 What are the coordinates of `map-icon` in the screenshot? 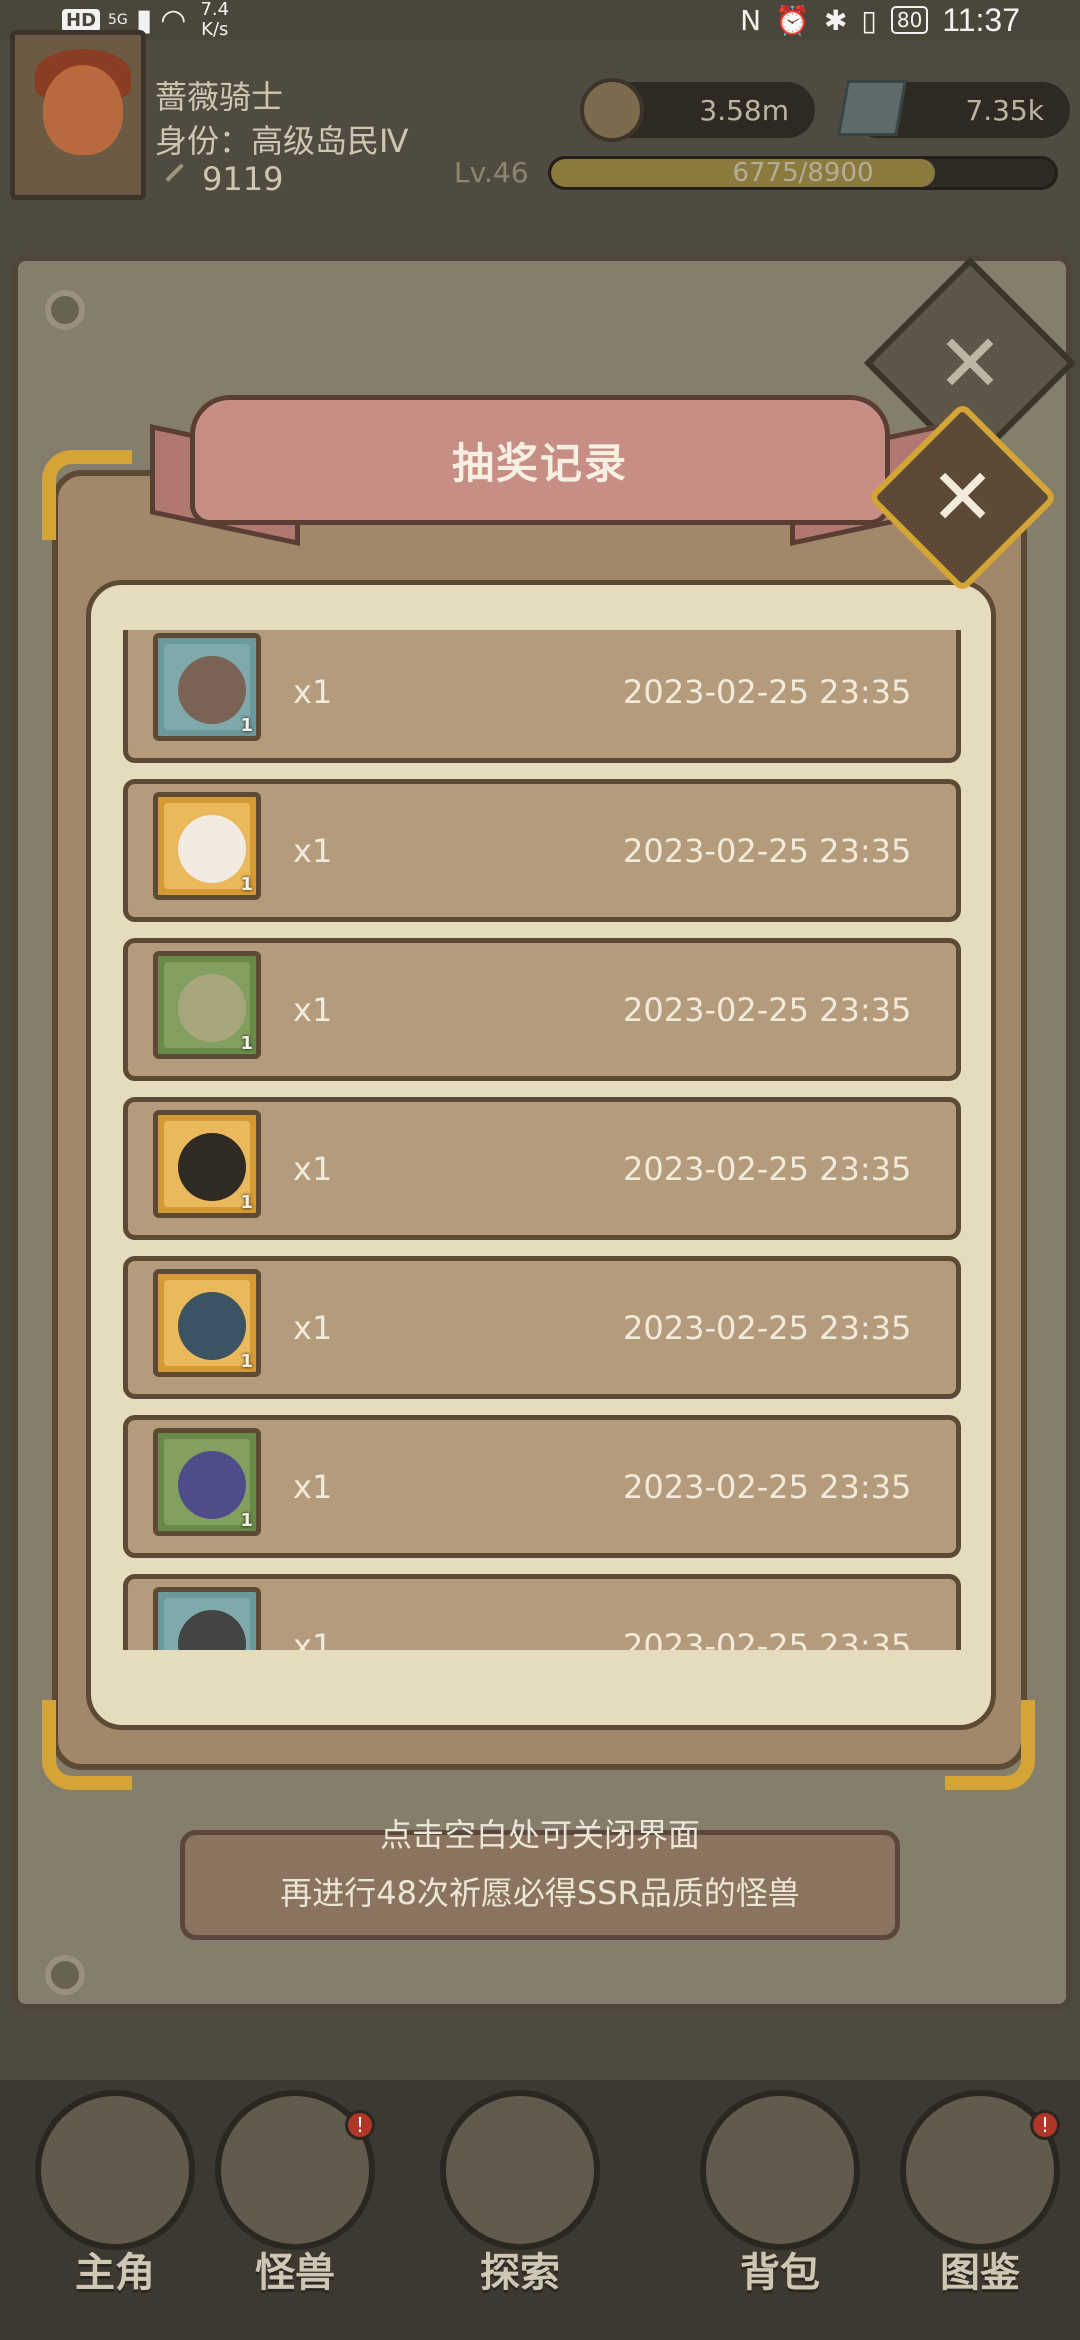 It's located at (520, 2170).